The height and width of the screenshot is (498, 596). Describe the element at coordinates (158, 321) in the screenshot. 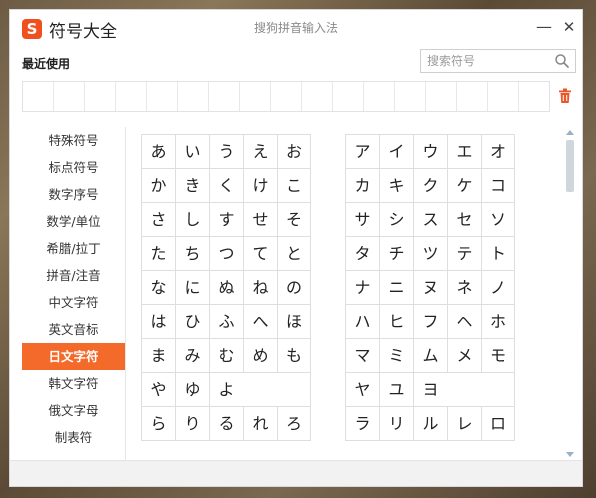

I see `symbol-cell: は` at that location.